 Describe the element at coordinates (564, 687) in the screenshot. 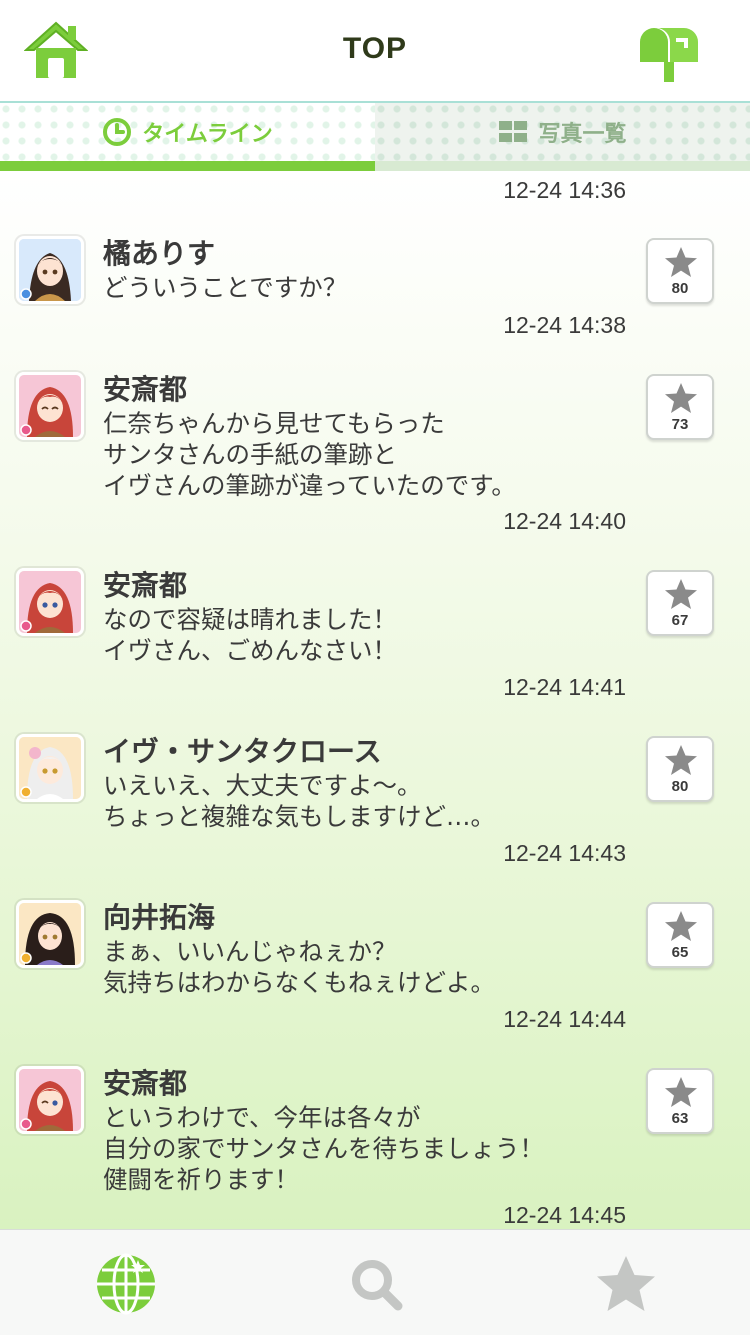

I see `timestamp: 12-24 14:41` at that location.